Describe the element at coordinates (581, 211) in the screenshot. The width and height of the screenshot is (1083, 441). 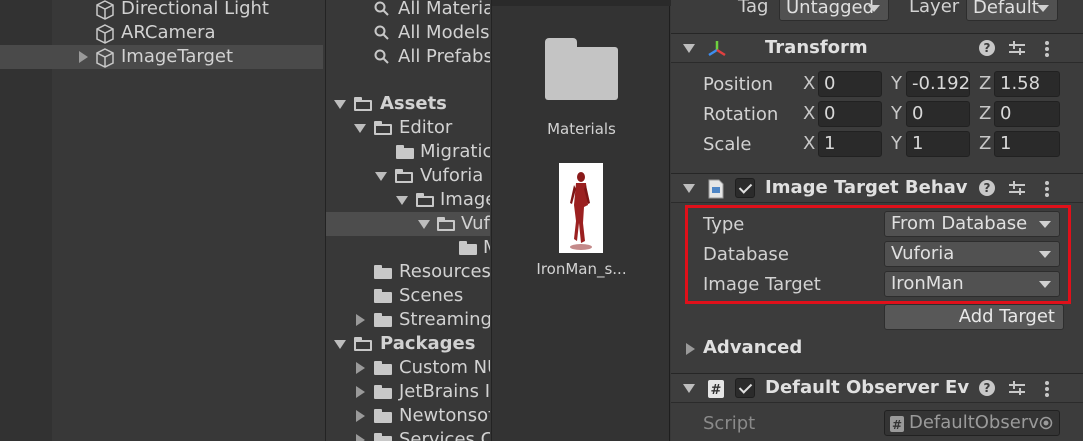
I see `ironman-figure-icon` at that location.